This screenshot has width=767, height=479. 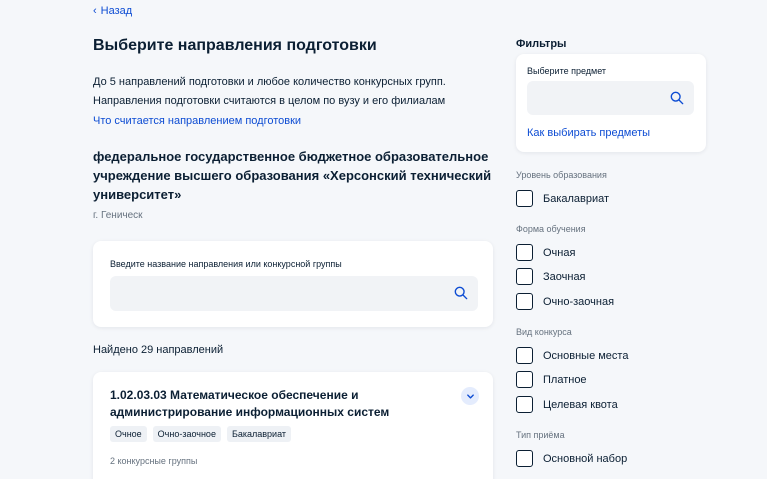 What do you see at coordinates (197, 121) in the screenshot?
I see `what-is-direction-link: Что считается направлением подготовки` at bounding box center [197, 121].